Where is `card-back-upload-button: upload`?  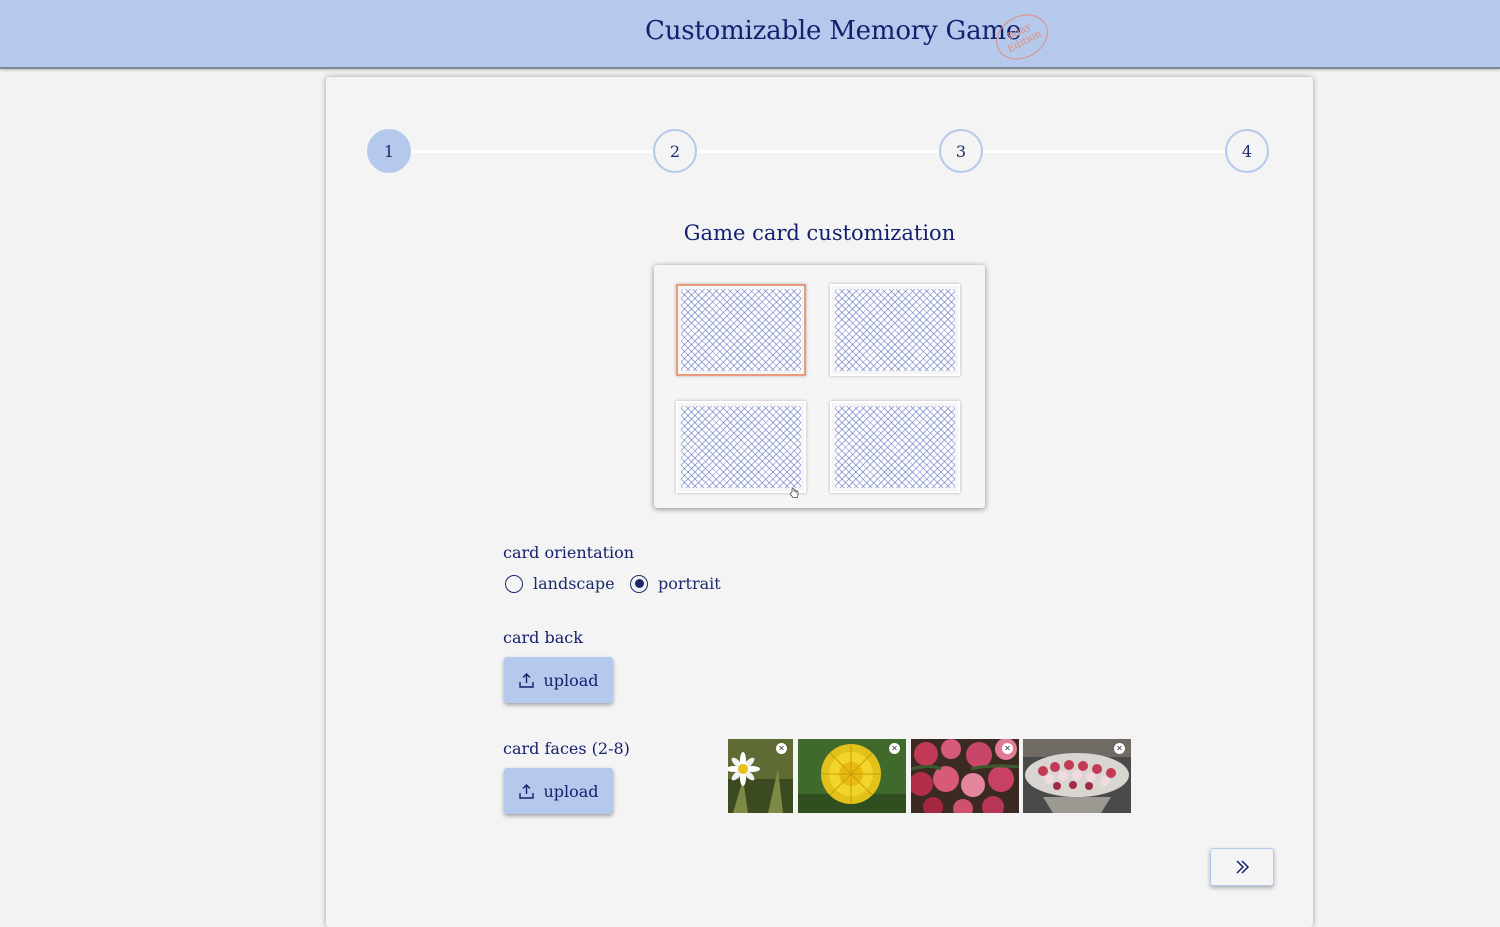 card-back-upload-button: upload is located at coordinates (558, 680).